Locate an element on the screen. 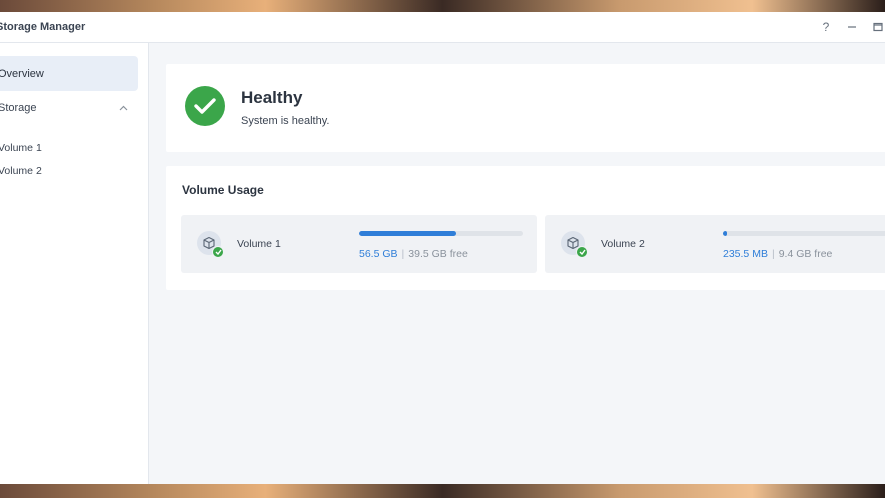  volume-used: 56.5 GB is located at coordinates (378, 254).